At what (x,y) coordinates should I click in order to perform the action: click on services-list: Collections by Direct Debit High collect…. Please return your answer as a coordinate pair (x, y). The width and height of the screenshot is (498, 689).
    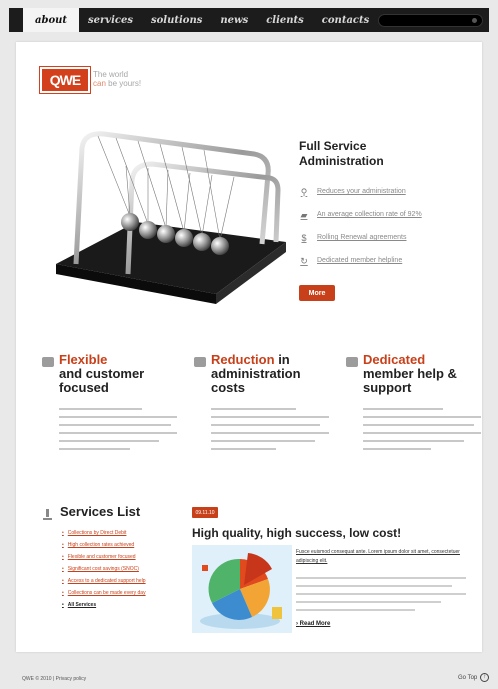
    Looking at the image, I should click on (104, 569).